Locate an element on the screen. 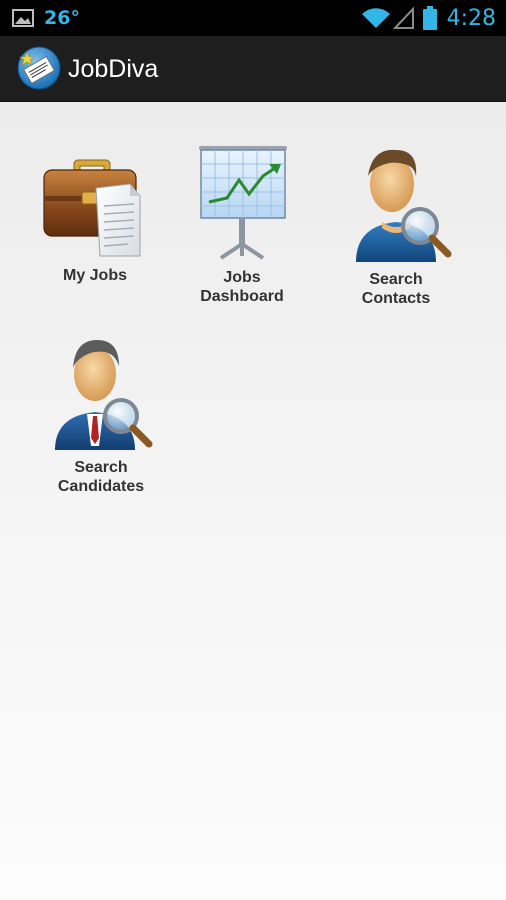 Image resolution: width=506 pixels, height=900 pixels. tile-label: My Jobs is located at coordinates (94, 275).